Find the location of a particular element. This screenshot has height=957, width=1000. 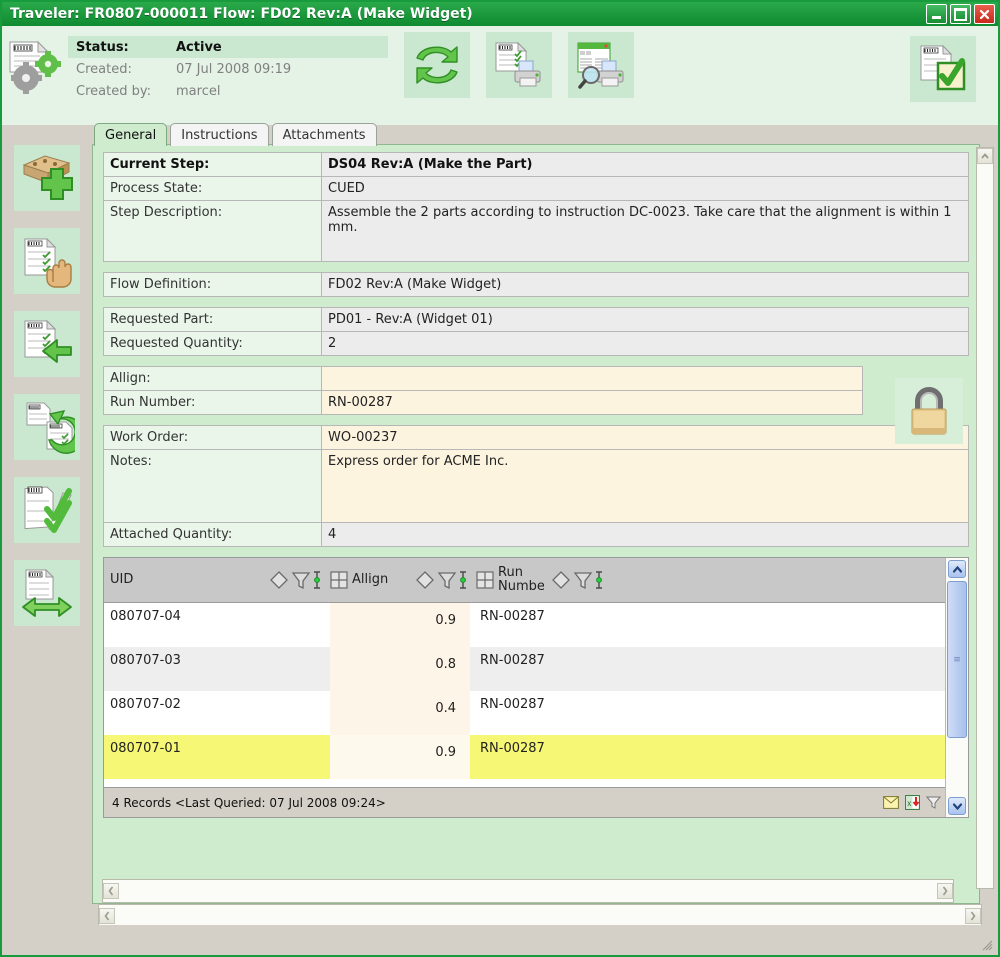

add-part-plus-icon is located at coordinates (47, 177).